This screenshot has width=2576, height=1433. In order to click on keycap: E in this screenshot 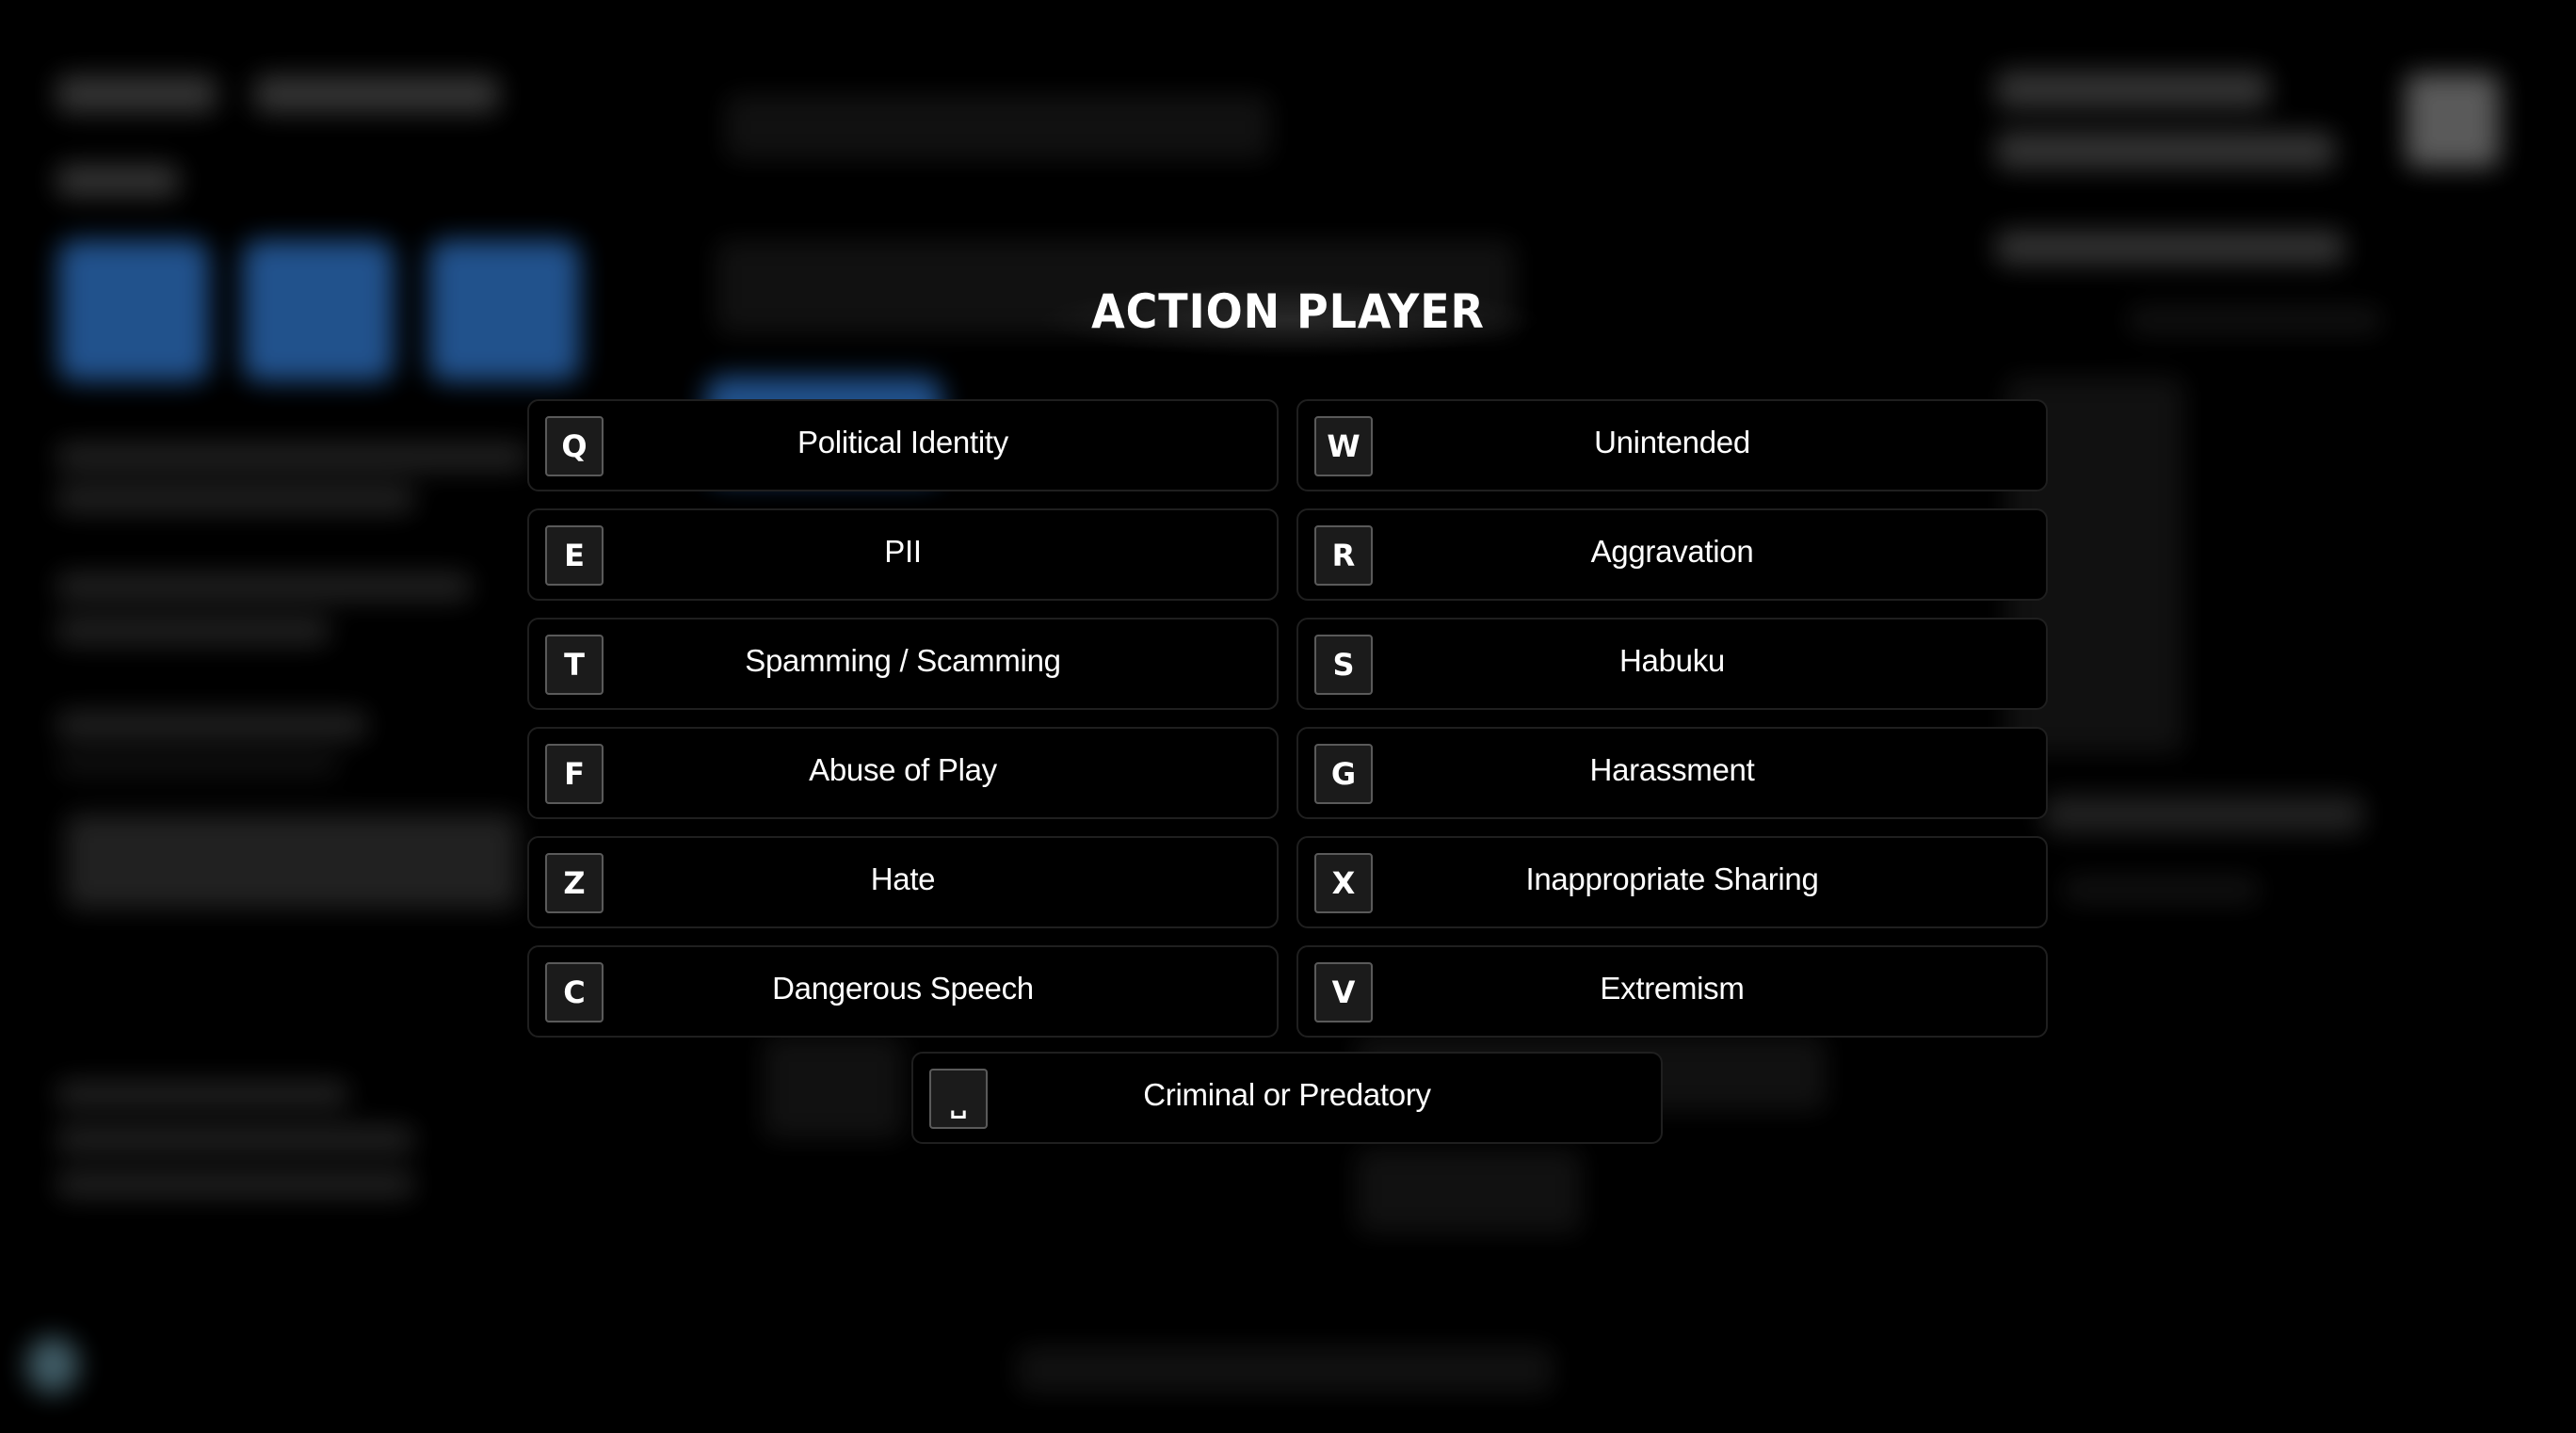, I will do `click(574, 555)`.